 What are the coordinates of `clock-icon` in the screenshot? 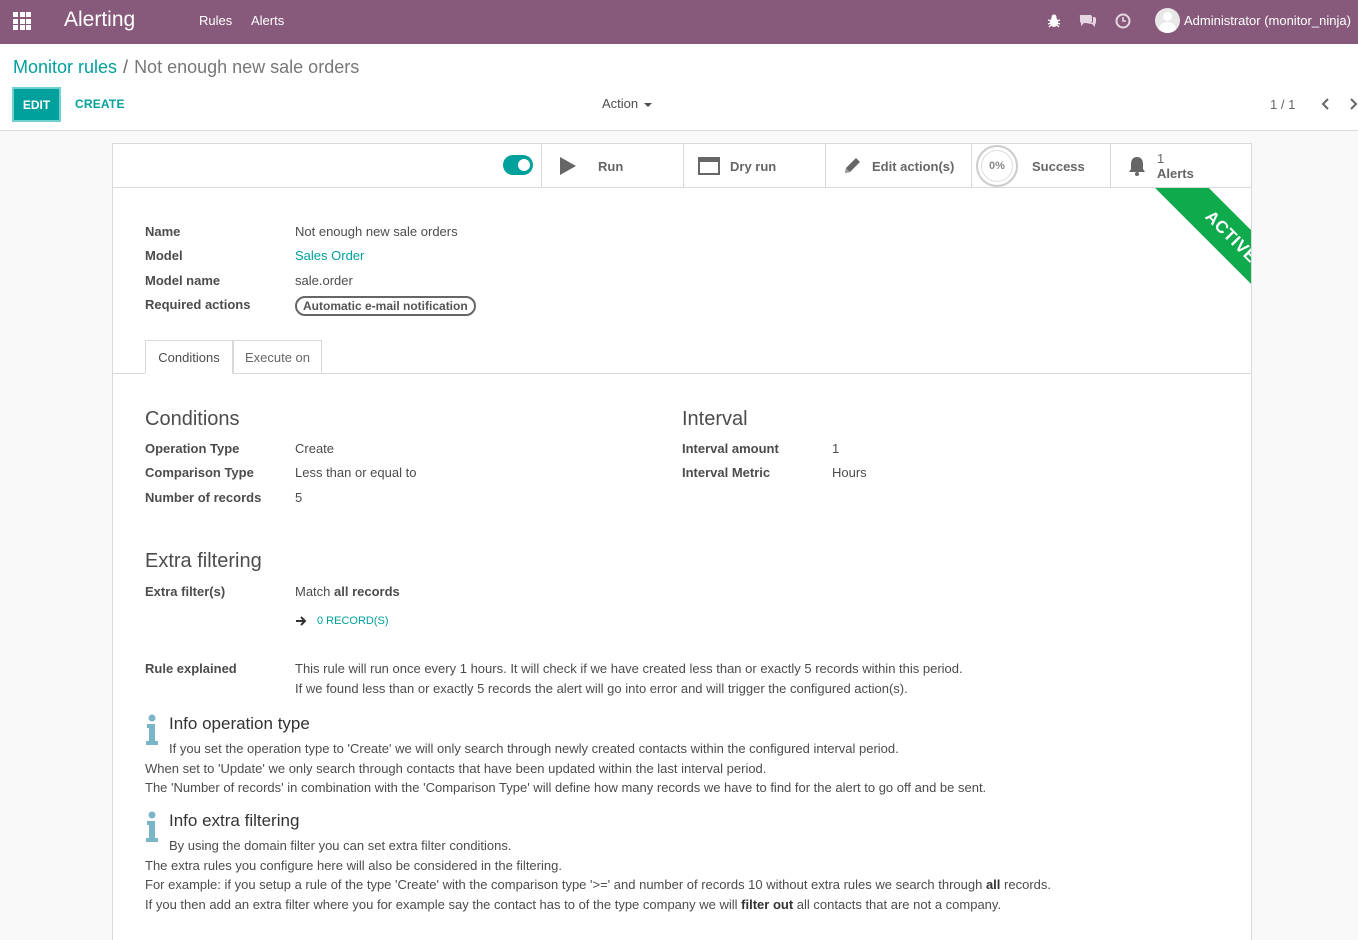 It's located at (1123, 21).